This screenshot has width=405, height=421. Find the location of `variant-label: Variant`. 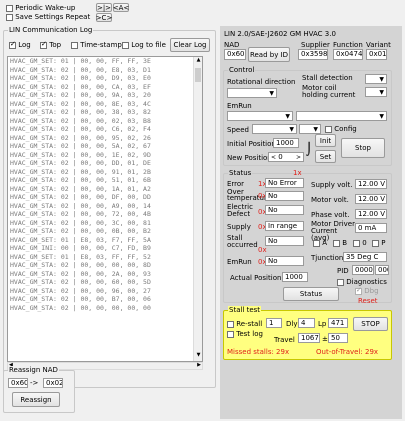

variant-label: Variant is located at coordinates (378, 45).